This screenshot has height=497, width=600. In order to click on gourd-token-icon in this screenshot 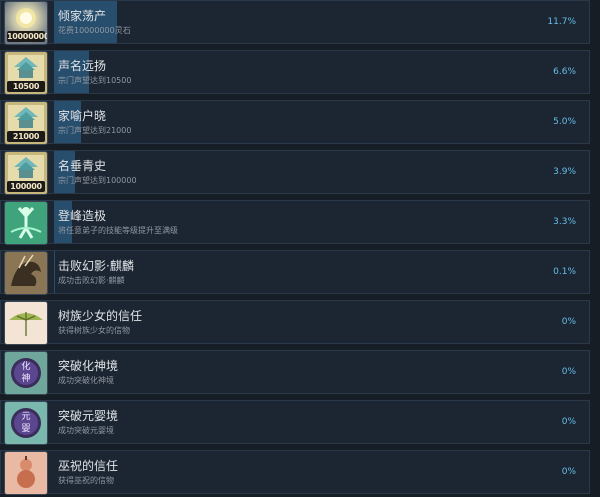, I will do `click(26, 473)`.